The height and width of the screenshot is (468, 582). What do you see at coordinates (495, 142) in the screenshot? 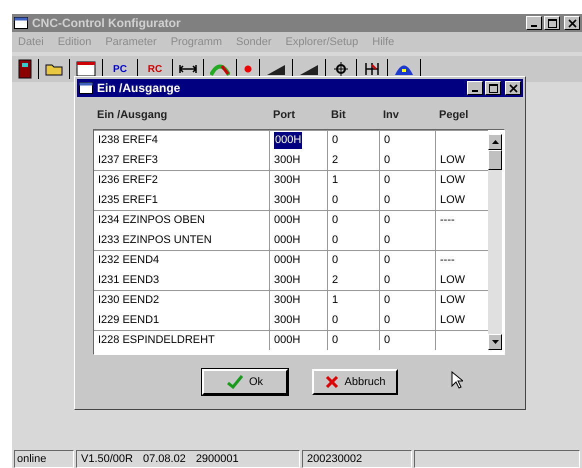
I see `scroll-up-button` at bounding box center [495, 142].